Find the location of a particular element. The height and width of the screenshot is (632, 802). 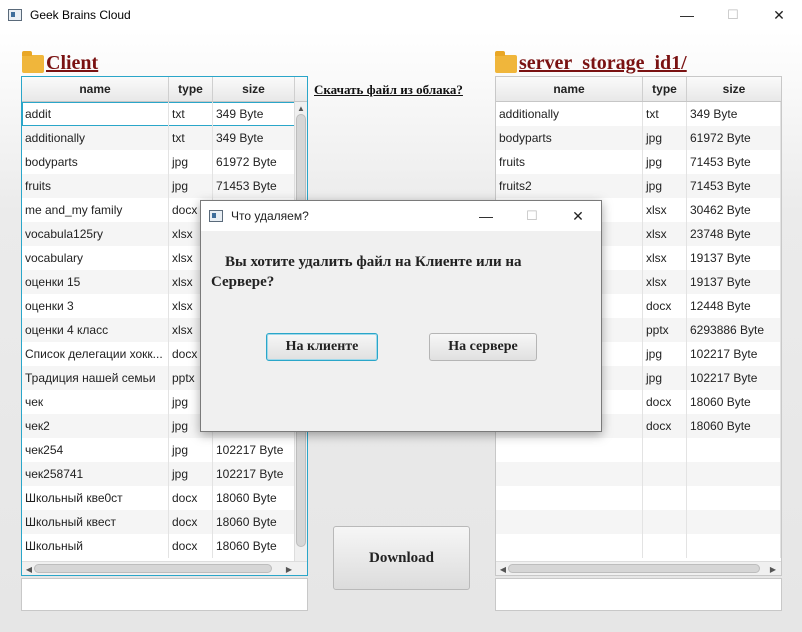

close-button: ✕ is located at coordinates (779, 15).